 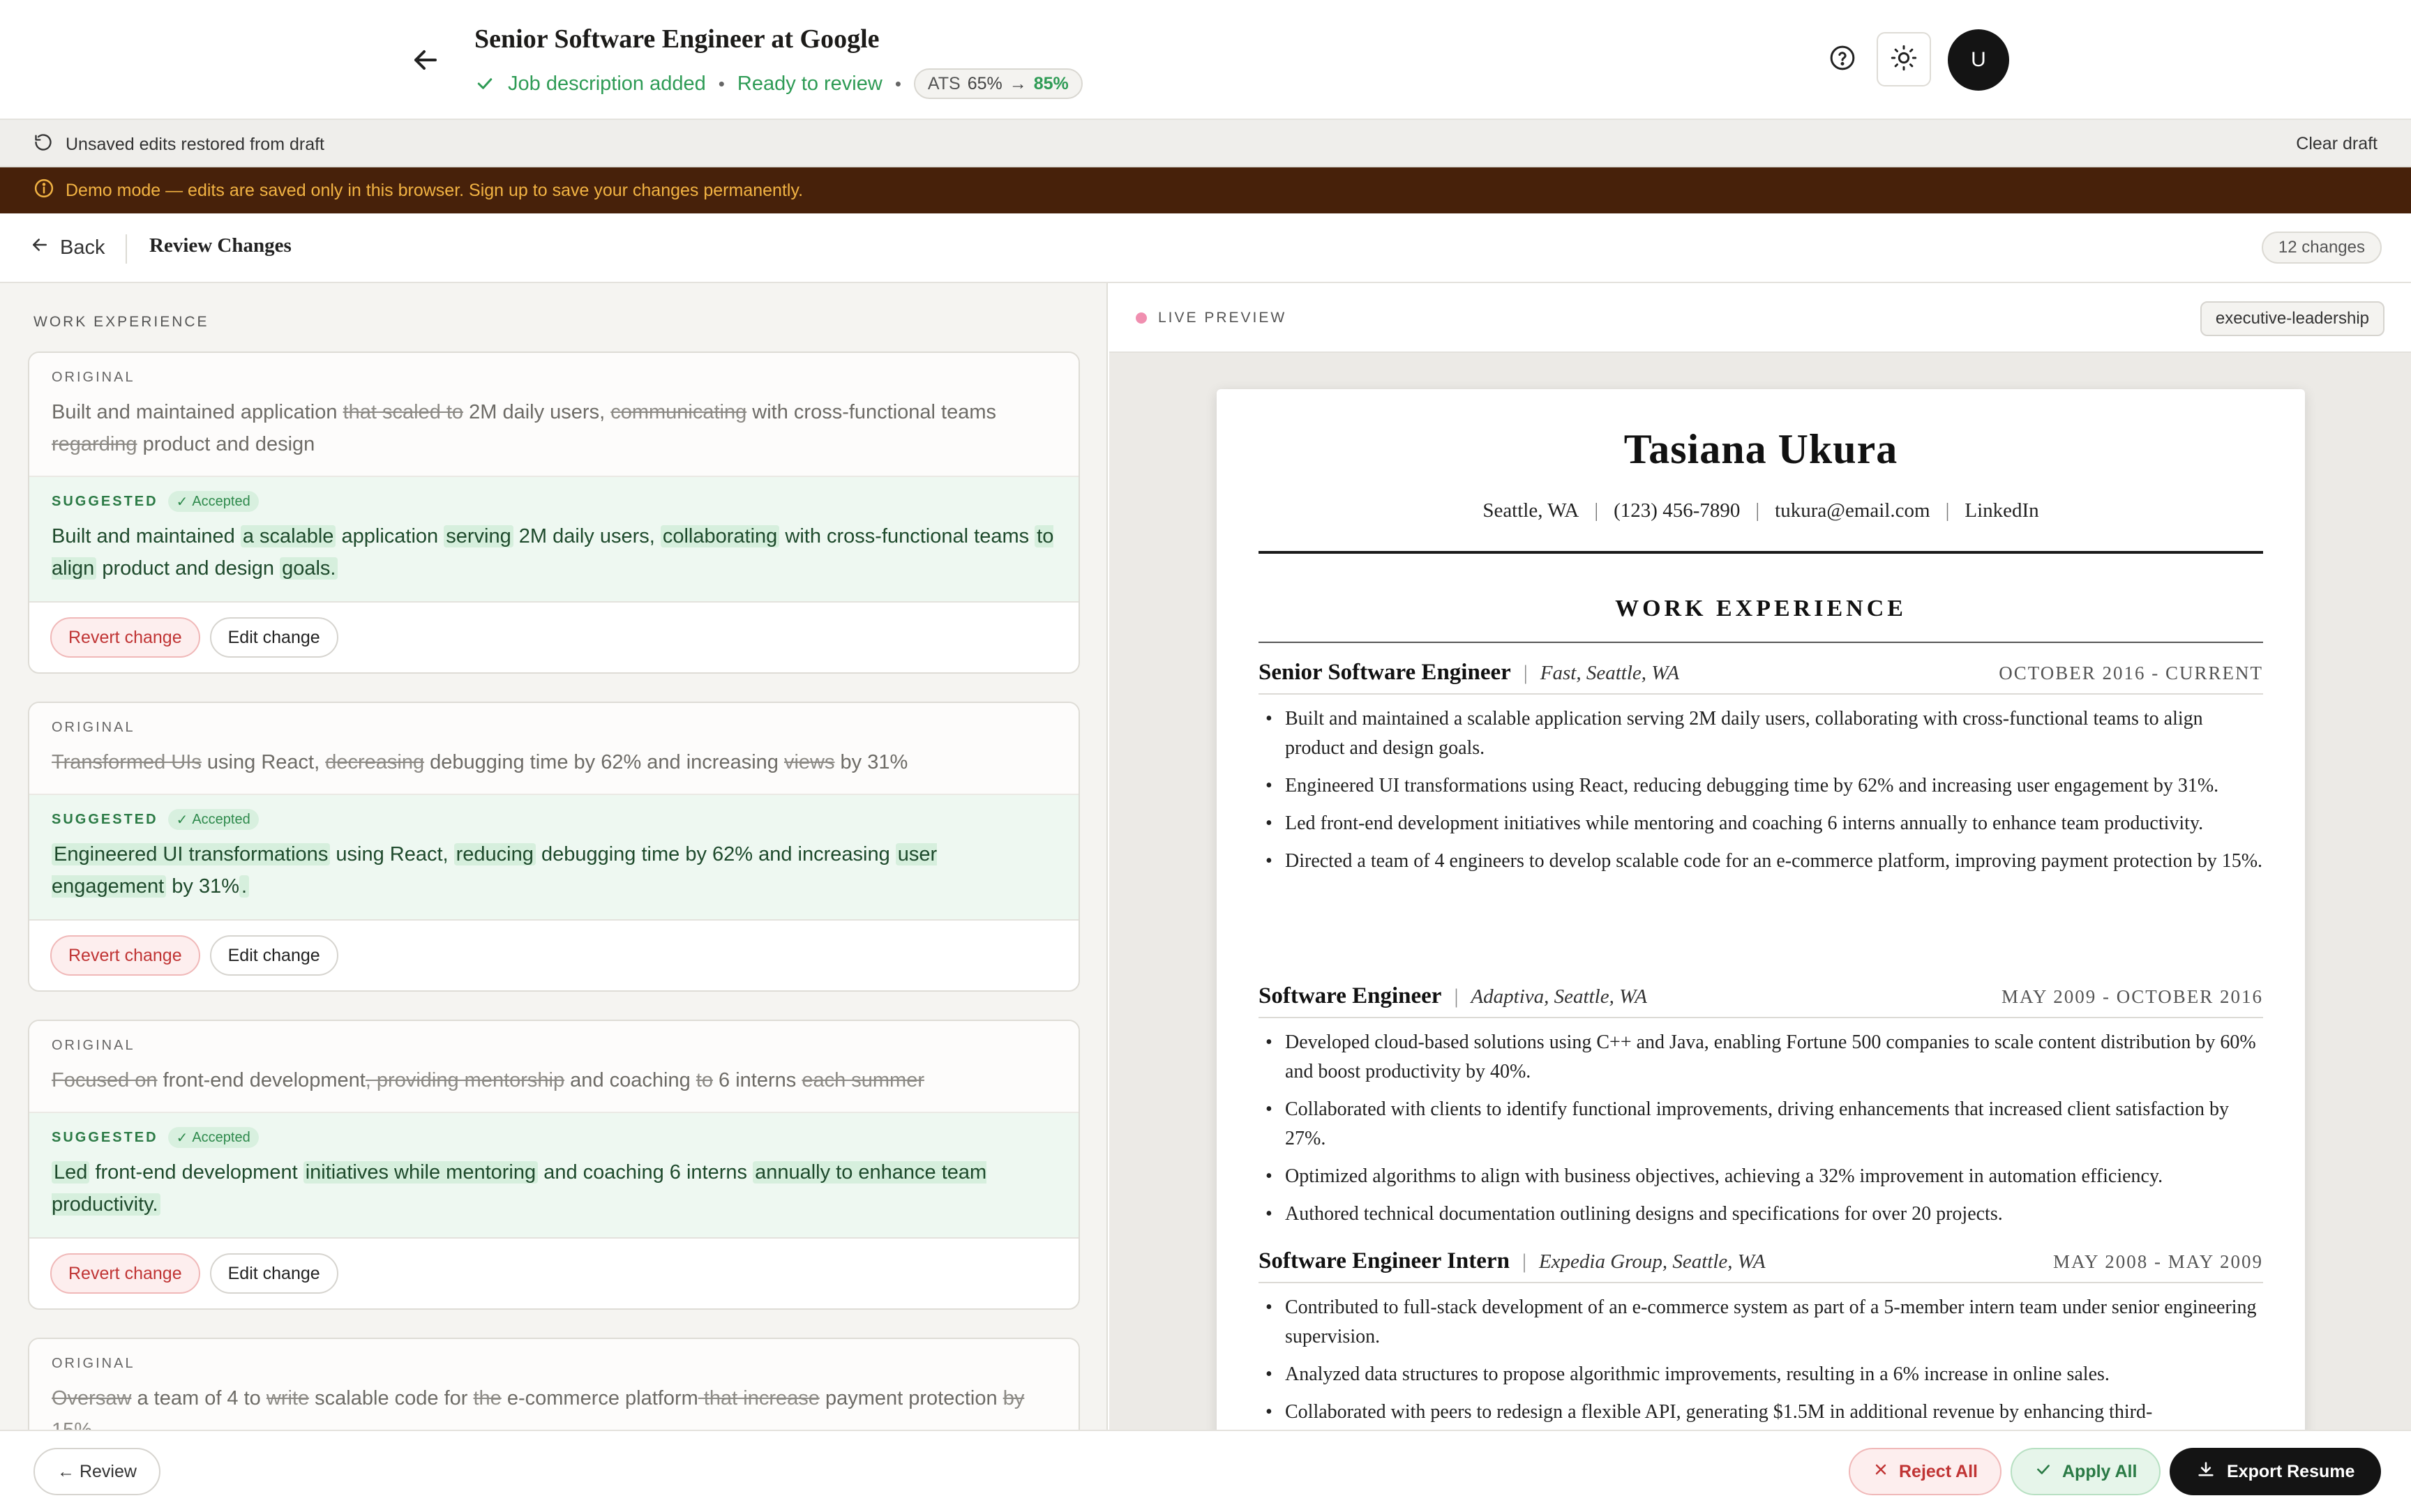 I want to click on deleted-text: that increase, so click(x=759, y=1398).